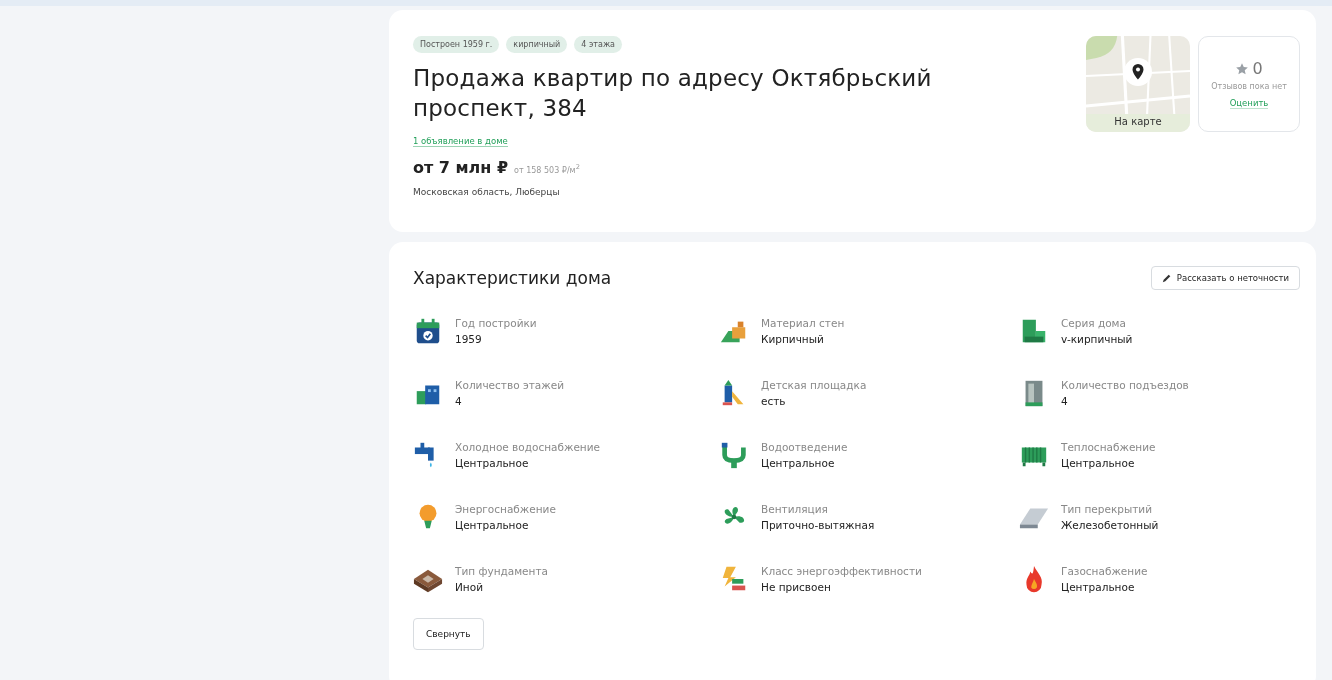 The height and width of the screenshot is (680, 1332). What do you see at coordinates (448, 634) in the screenshot?
I see `collapse-button: Свернуть` at bounding box center [448, 634].